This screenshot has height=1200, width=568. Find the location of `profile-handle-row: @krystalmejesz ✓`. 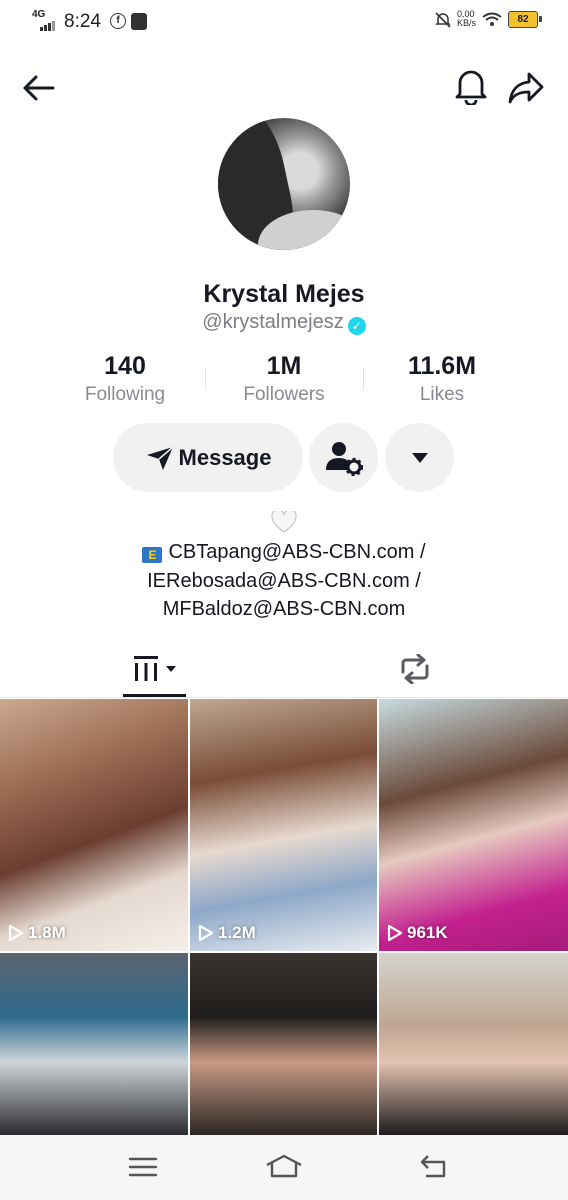

profile-handle-row: @krystalmejesz ✓ is located at coordinates (284, 323).